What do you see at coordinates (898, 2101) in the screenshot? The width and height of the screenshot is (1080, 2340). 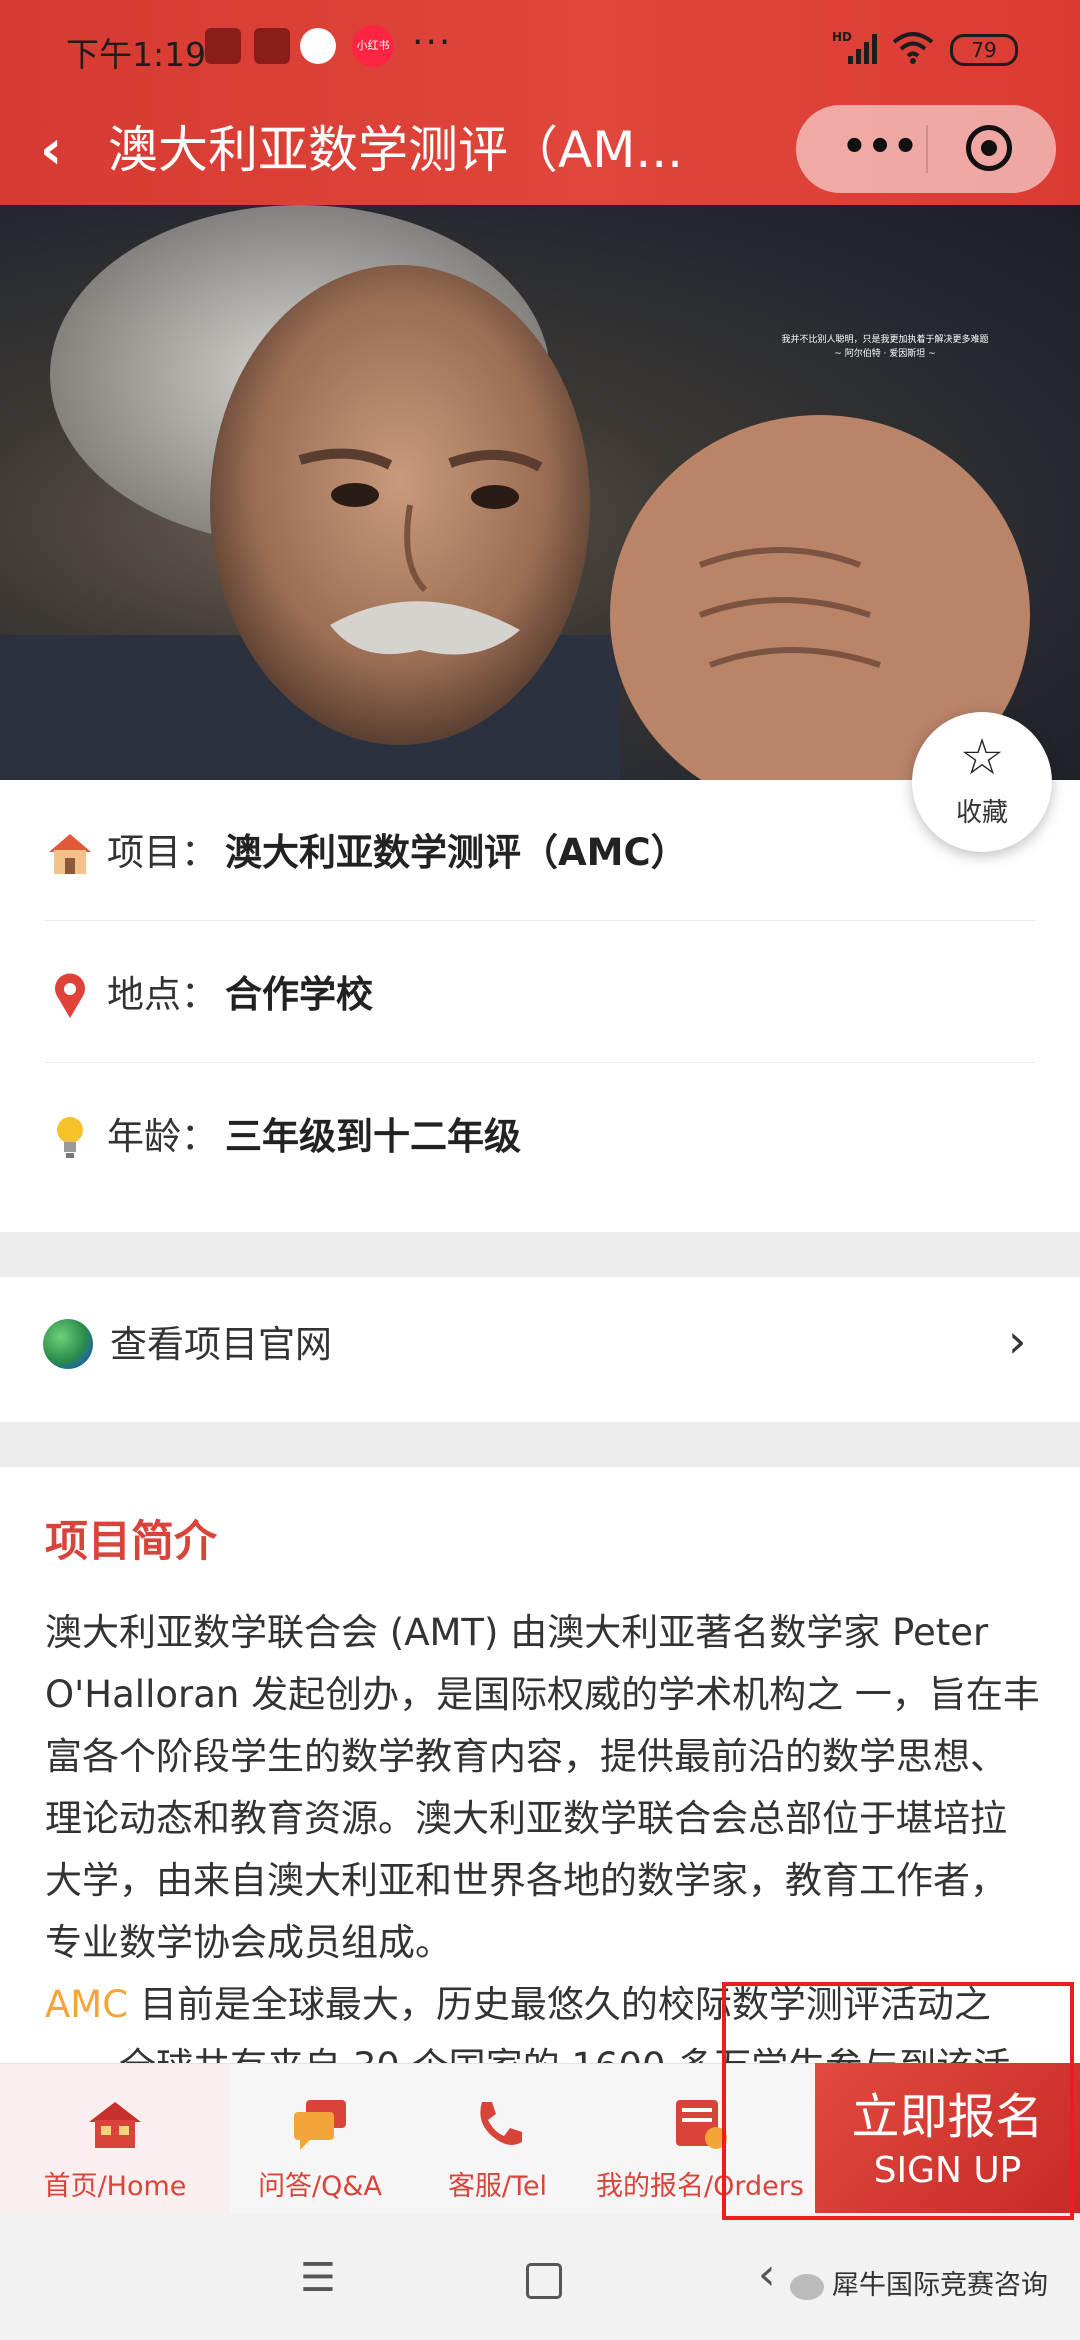 I see `highlight-annotation-box` at bounding box center [898, 2101].